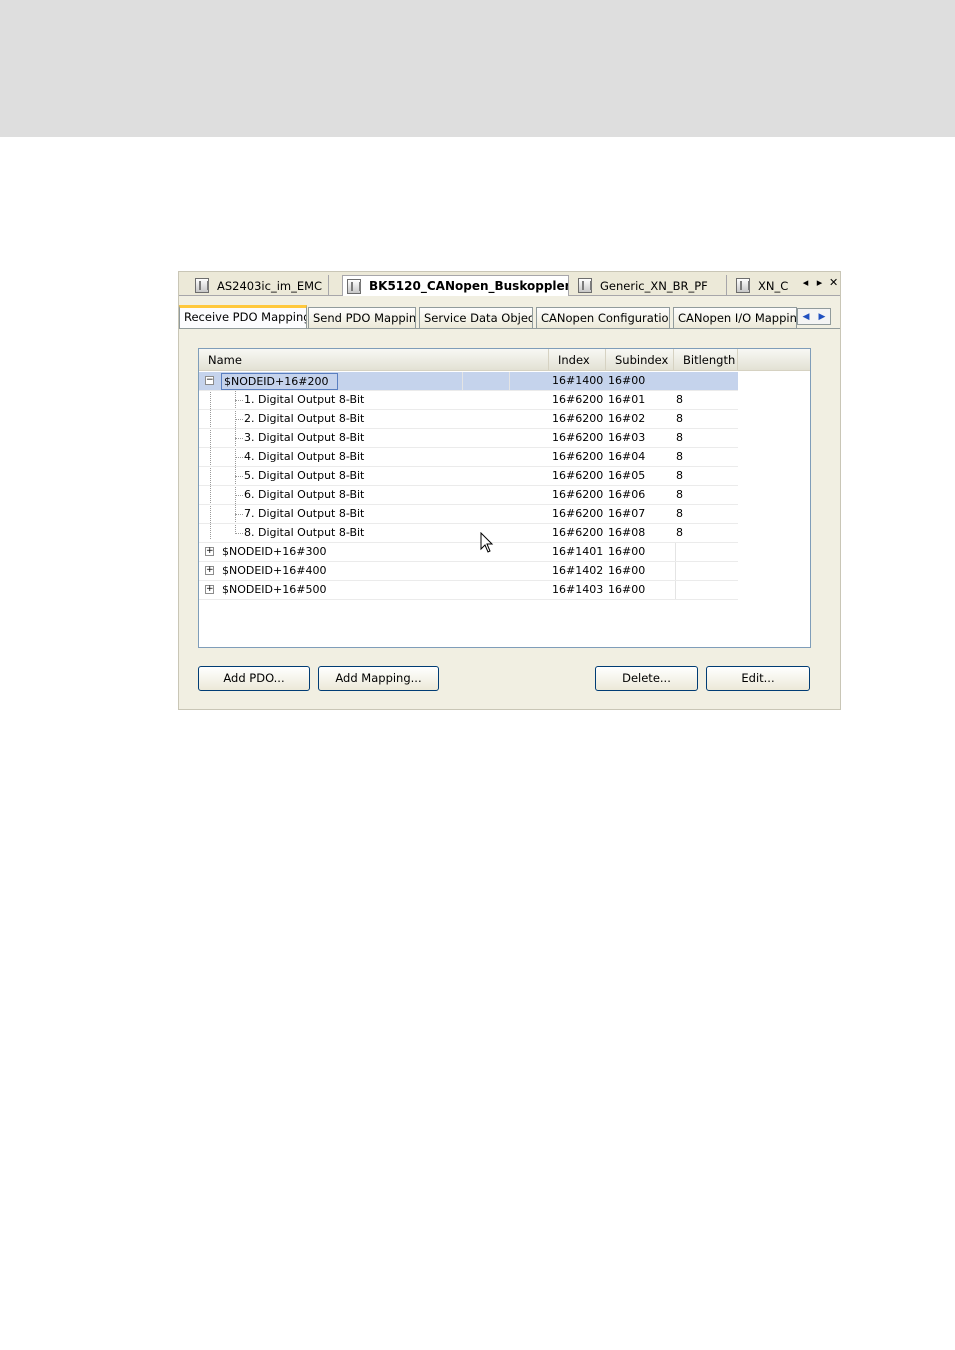  I want to click on name-cell: 8. Digital Output 8-Bit, so click(304, 532).